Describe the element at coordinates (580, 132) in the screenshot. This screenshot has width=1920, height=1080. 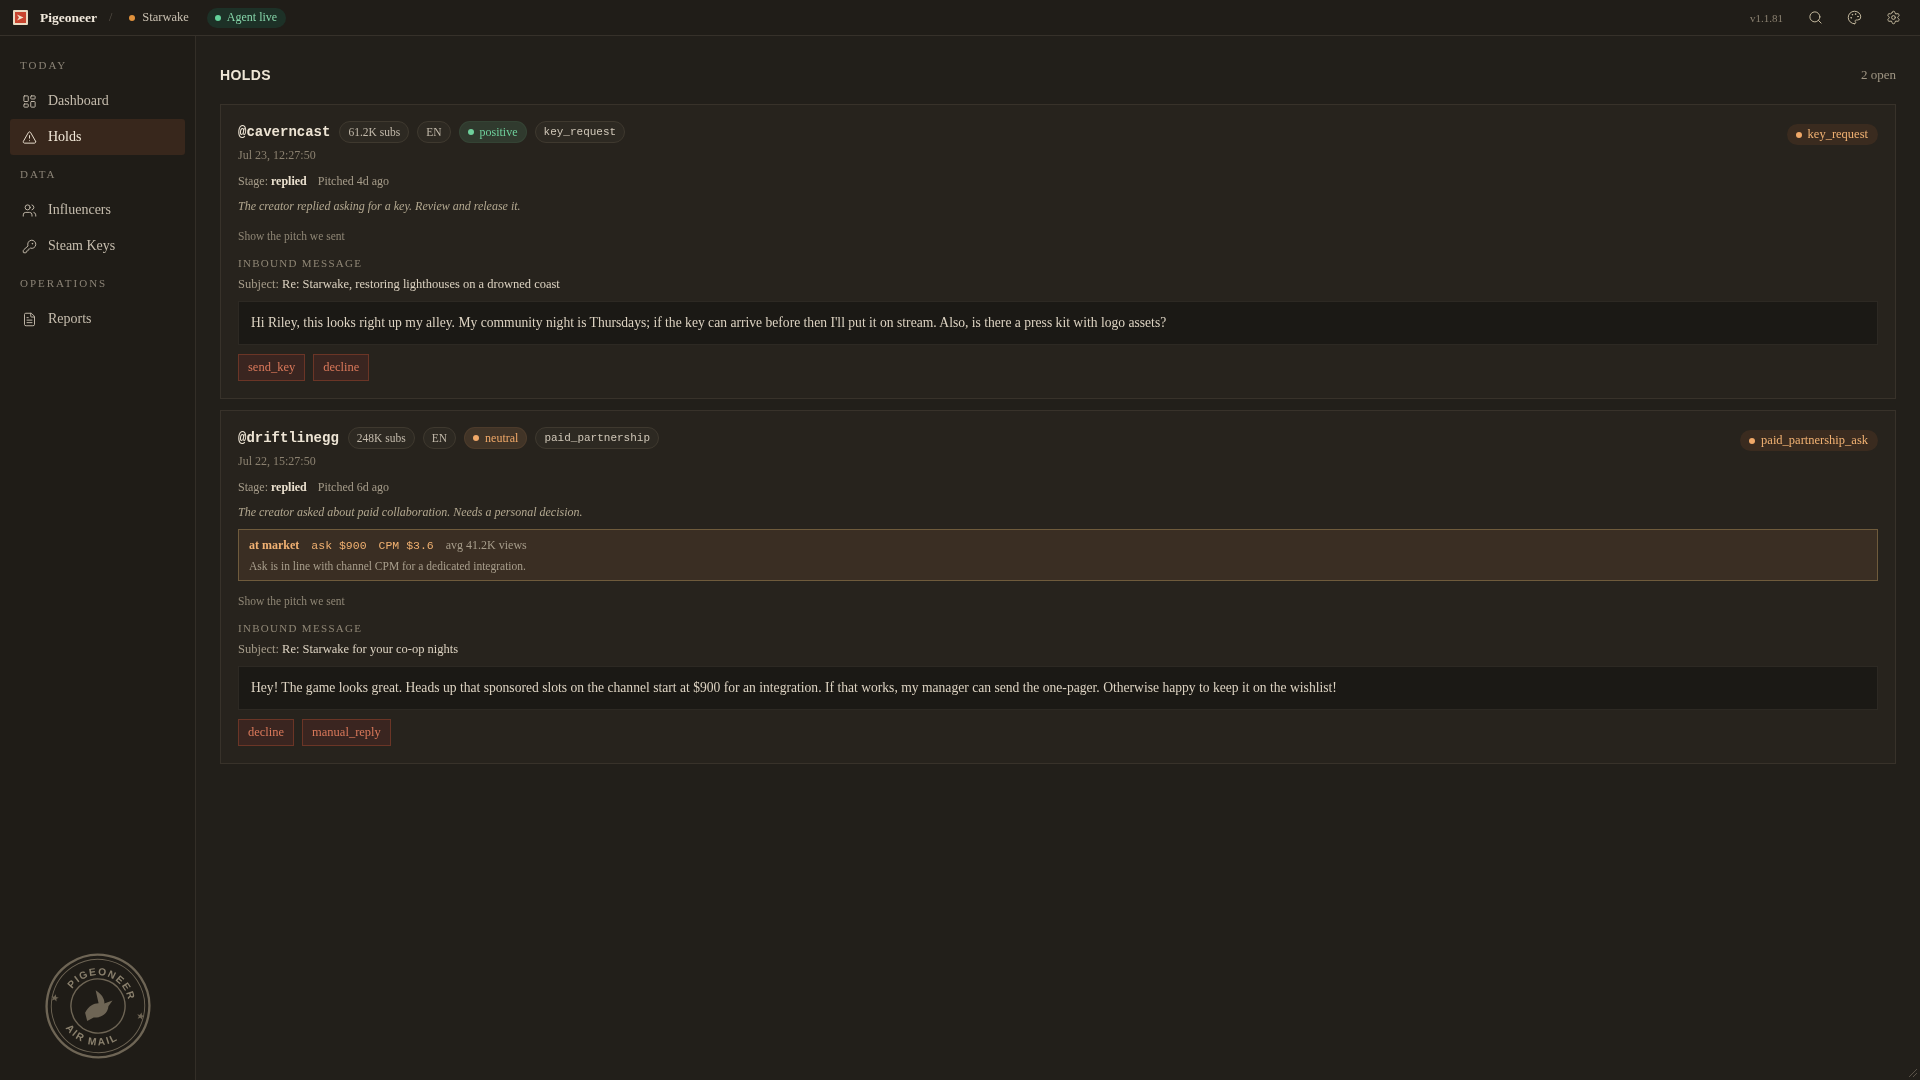
I see `intent-tag: key_request` at that location.